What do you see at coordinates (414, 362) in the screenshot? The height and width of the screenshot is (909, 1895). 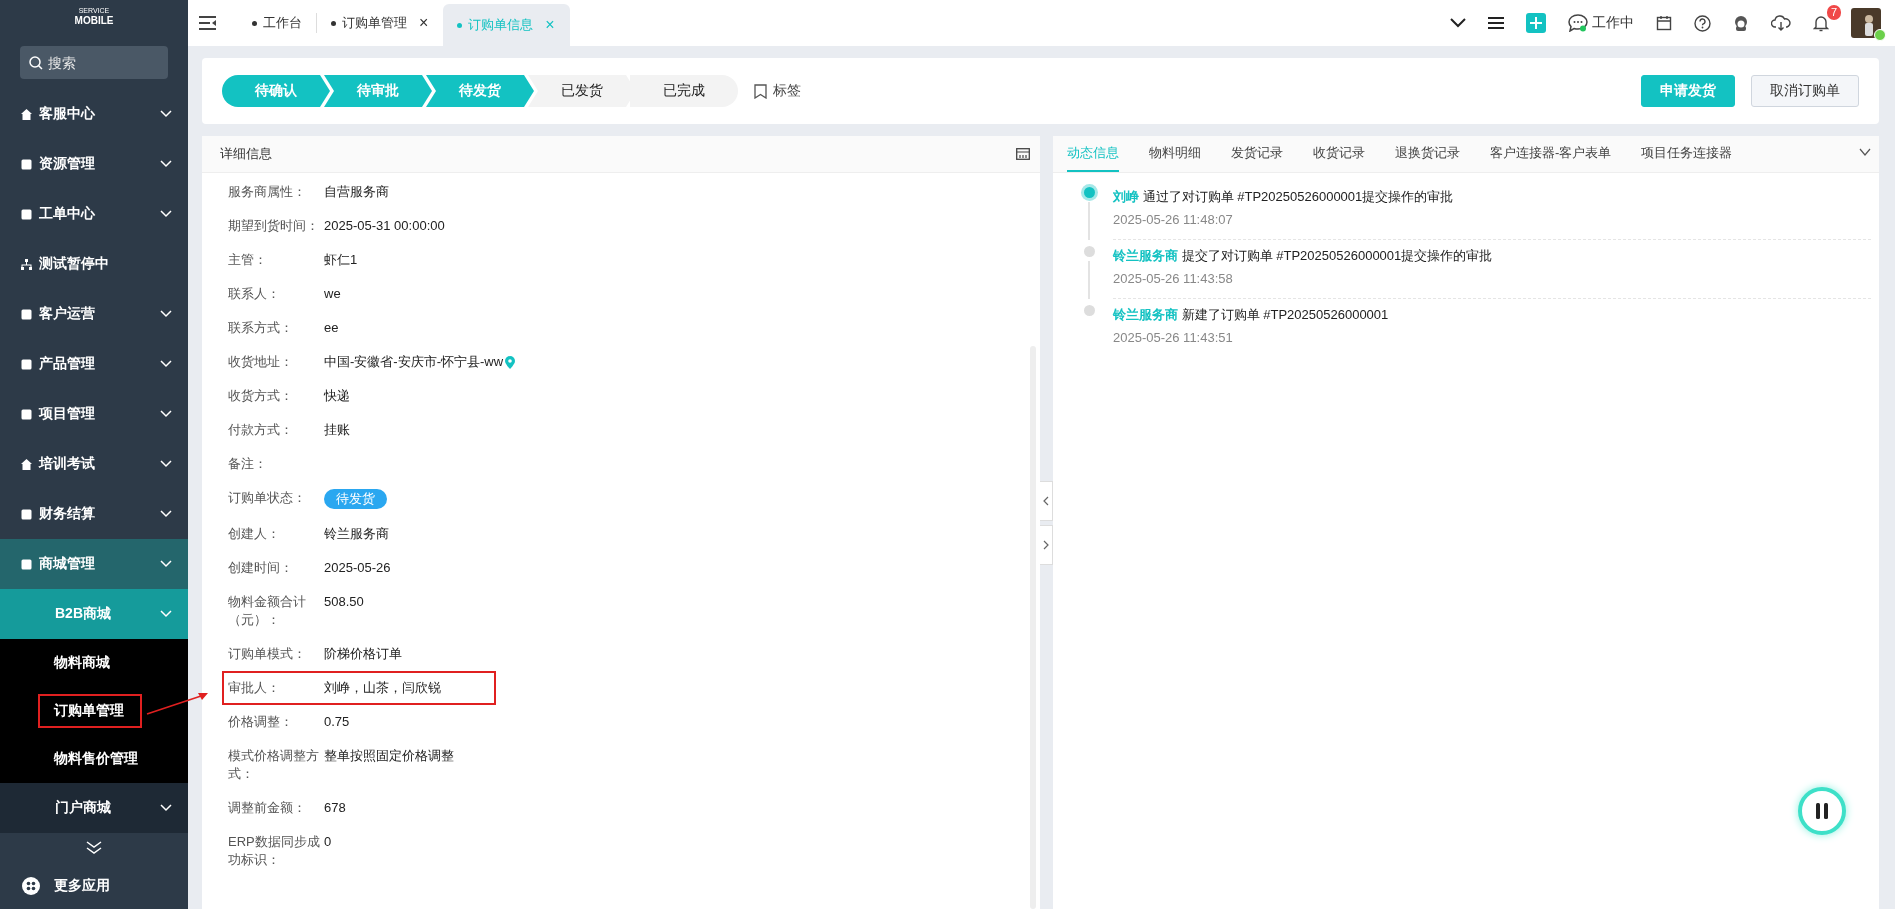 I see `field-value: 中国-安徽省-安庆市-怀宁县-ww` at bounding box center [414, 362].